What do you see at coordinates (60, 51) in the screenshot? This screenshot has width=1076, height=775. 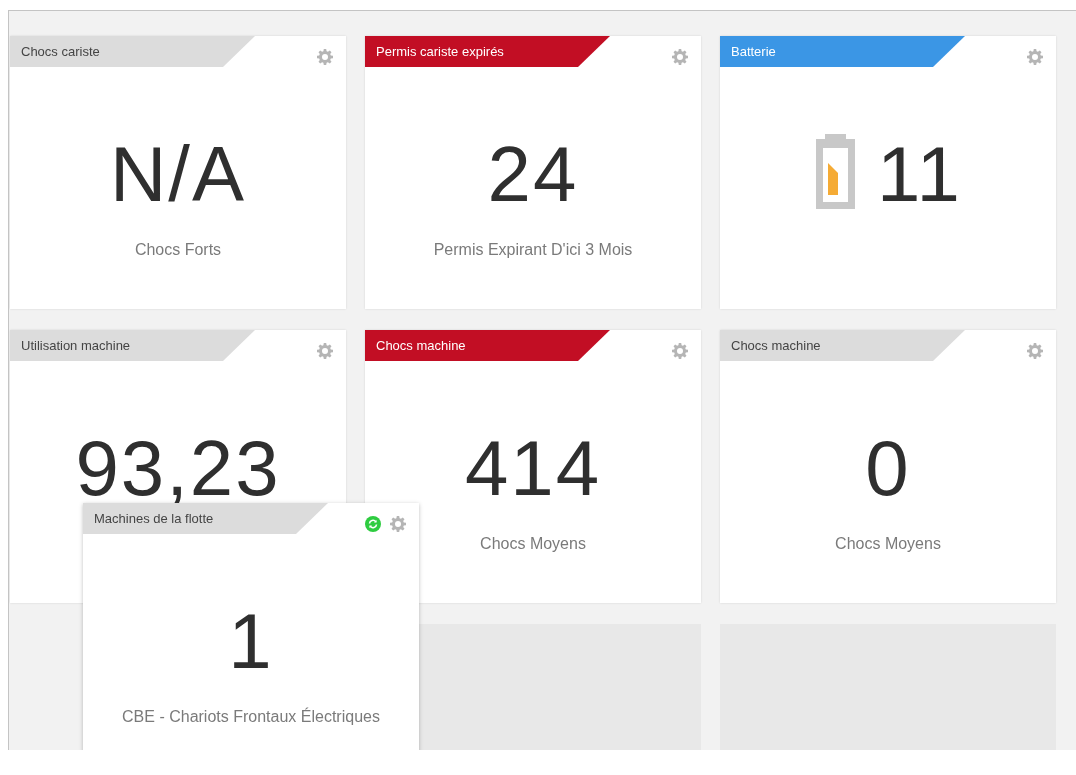 I see `tile-title: Chocs cariste` at bounding box center [60, 51].